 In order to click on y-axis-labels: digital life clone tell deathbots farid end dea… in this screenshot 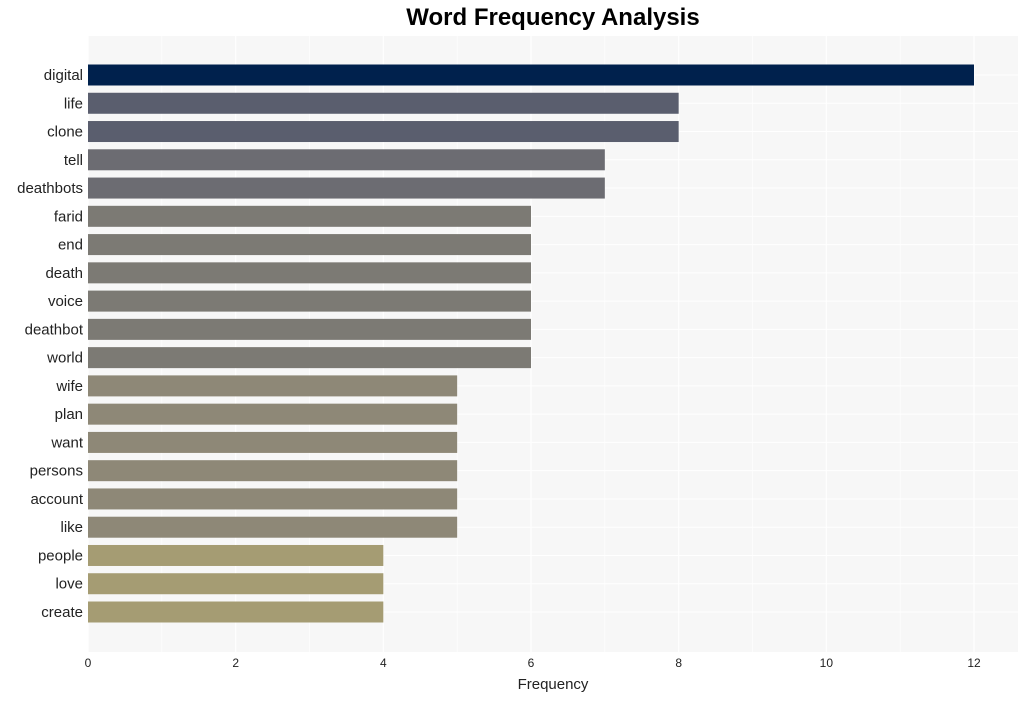, I will do `click(50, 344)`.